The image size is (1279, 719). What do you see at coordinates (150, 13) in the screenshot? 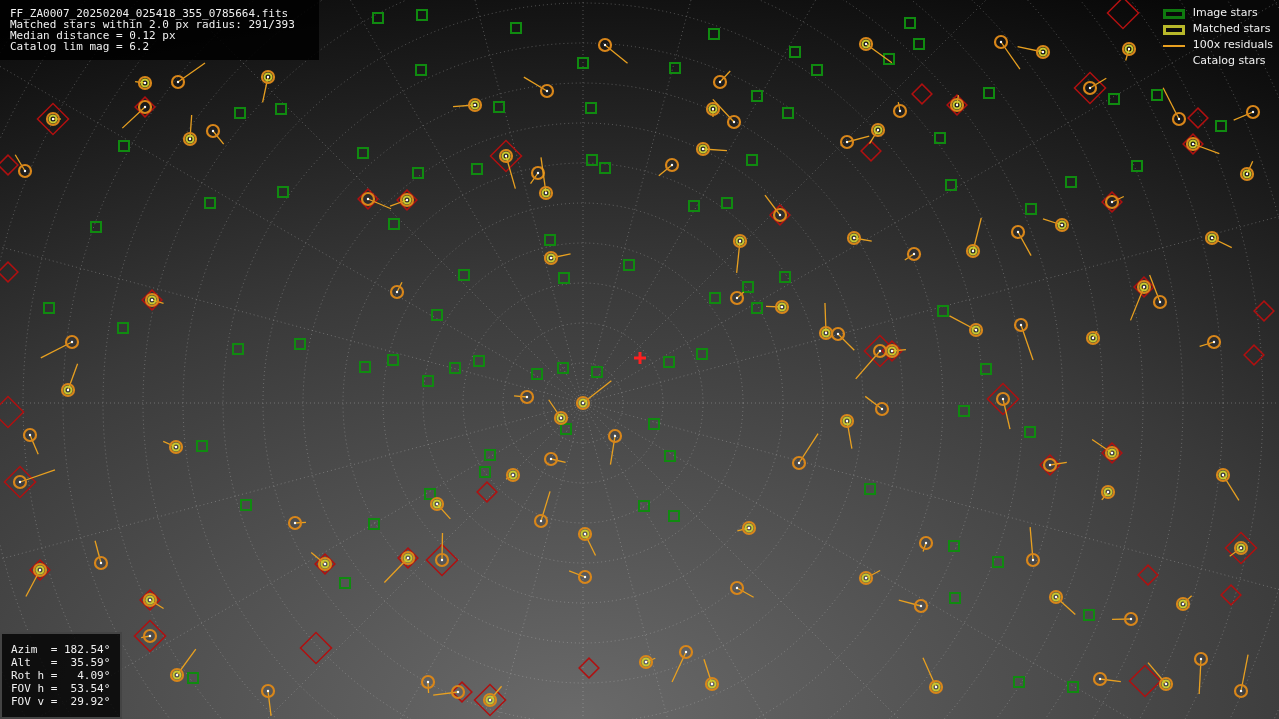
I see `info-text: FF_ZA0007_20250204_025418_355_0785664.fits` at bounding box center [150, 13].